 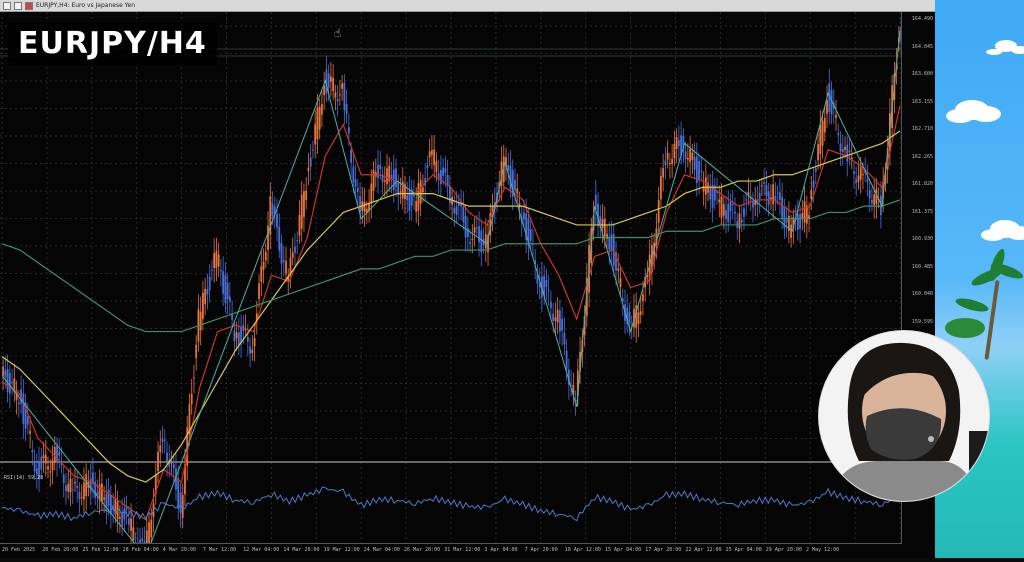 What do you see at coordinates (7, 5) in the screenshot?
I see `minimize-icon` at bounding box center [7, 5].